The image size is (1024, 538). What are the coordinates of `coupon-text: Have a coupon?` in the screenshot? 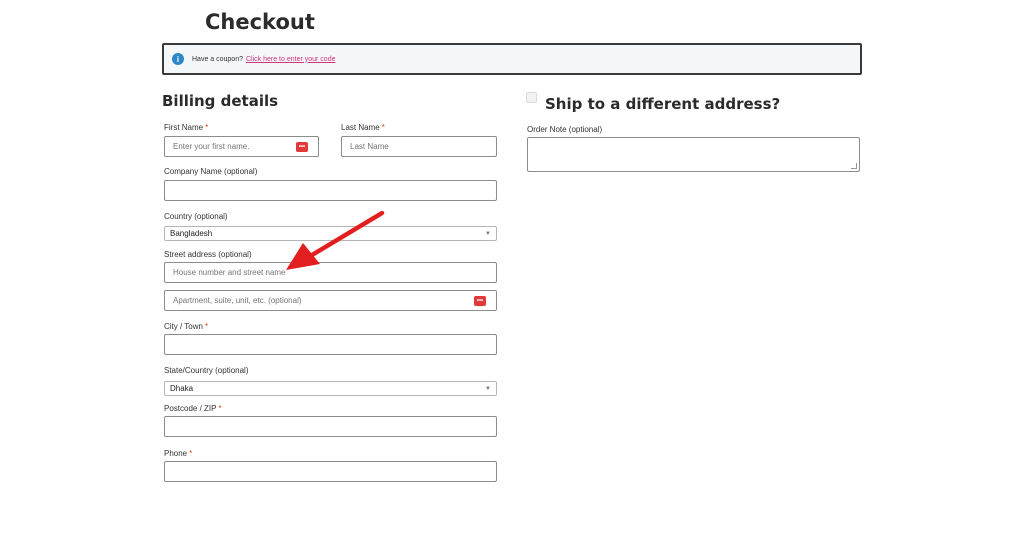 It's located at (217, 59).